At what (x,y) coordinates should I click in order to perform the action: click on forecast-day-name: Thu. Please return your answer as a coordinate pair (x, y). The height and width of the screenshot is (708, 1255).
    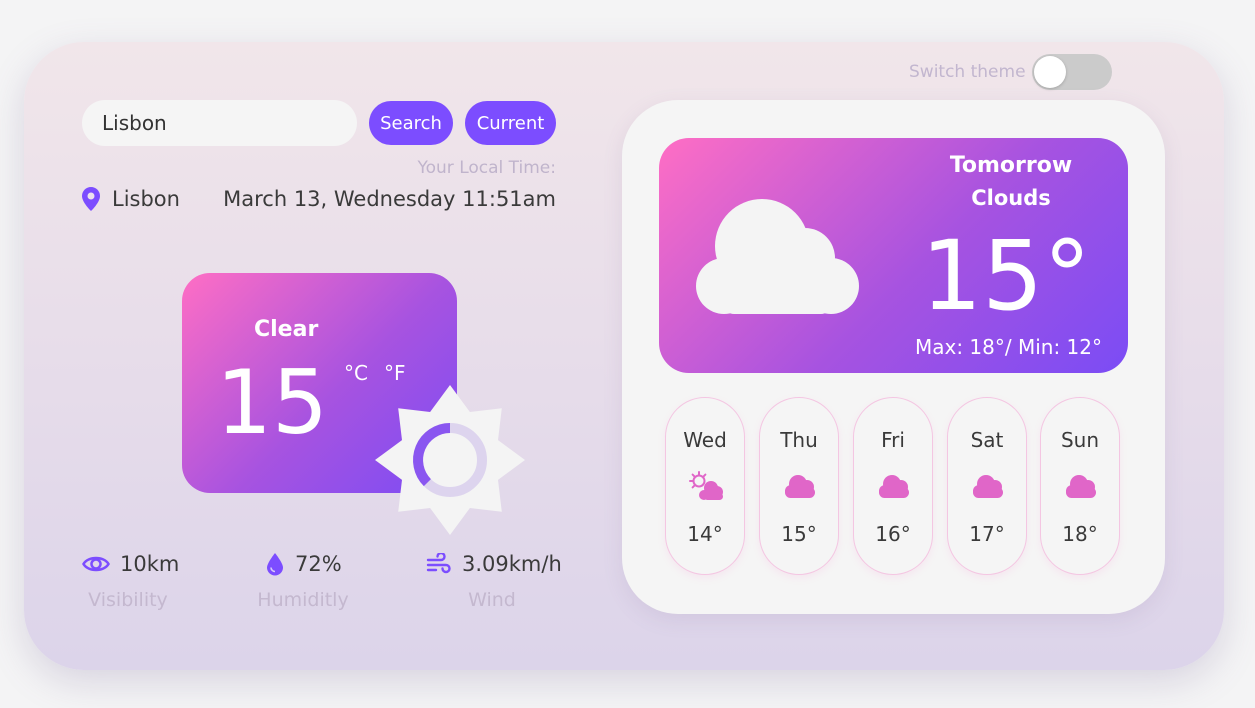
    Looking at the image, I should click on (799, 440).